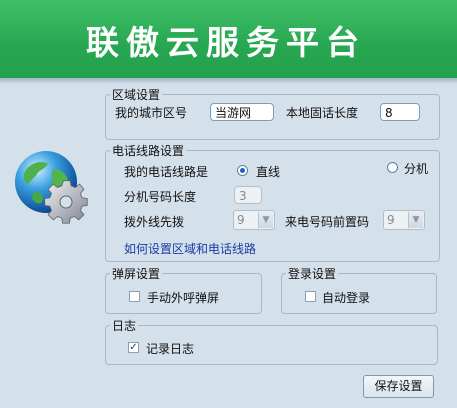 This screenshot has height=408, width=457. I want to click on manual-popup-label: 手动外呼弹屏, so click(183, 298).